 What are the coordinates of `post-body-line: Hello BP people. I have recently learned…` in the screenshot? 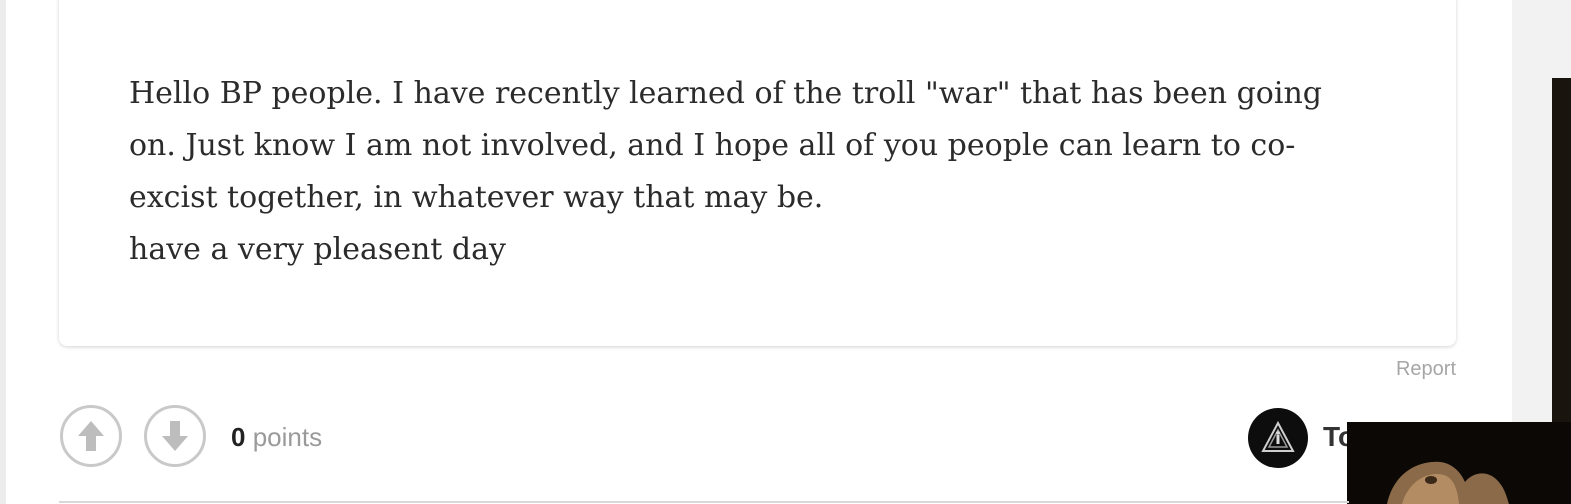 It's located at (725, 93).